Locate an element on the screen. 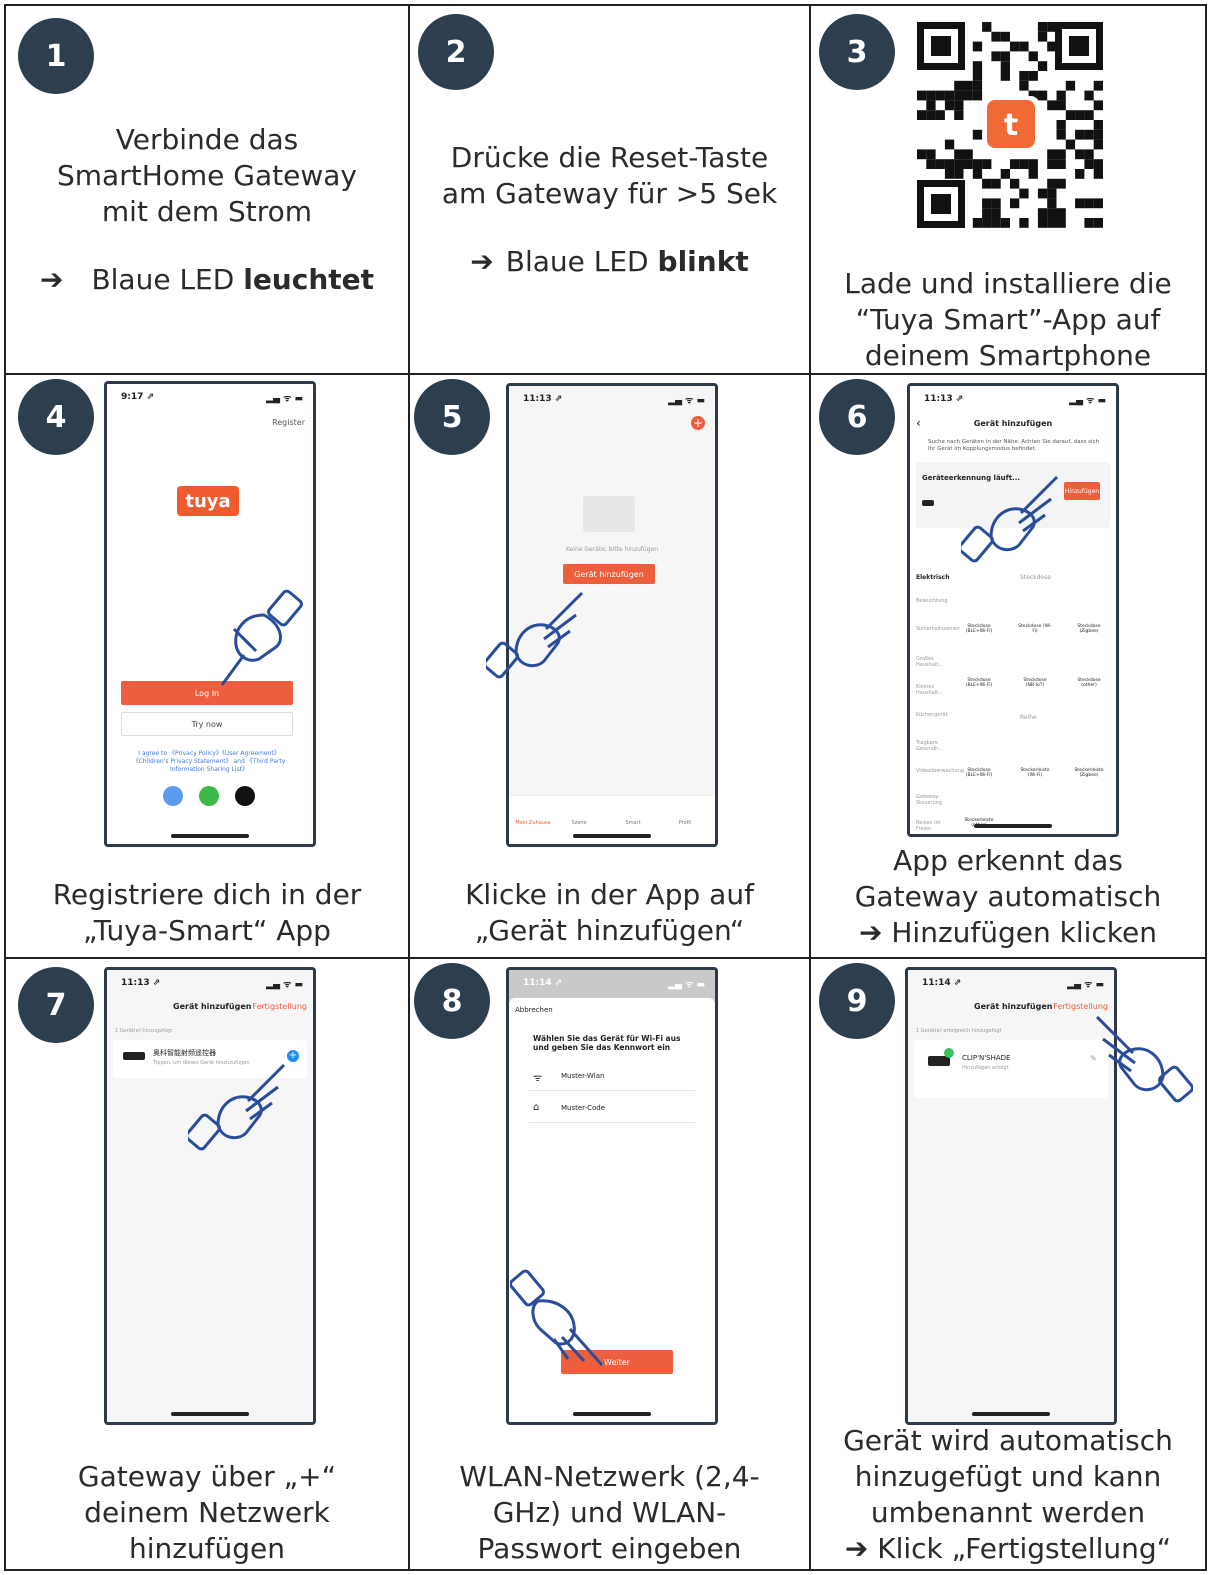 This screenshot has height=1575, width=1213. device-type-item: Steckdose (other) is located at coordinates (1089, 683).